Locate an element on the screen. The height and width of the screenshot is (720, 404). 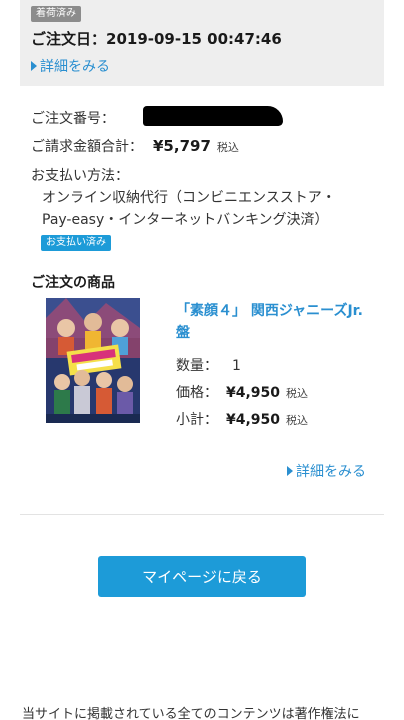
order-detail-link: 詳細をみる is located at coordinates (70, 66).